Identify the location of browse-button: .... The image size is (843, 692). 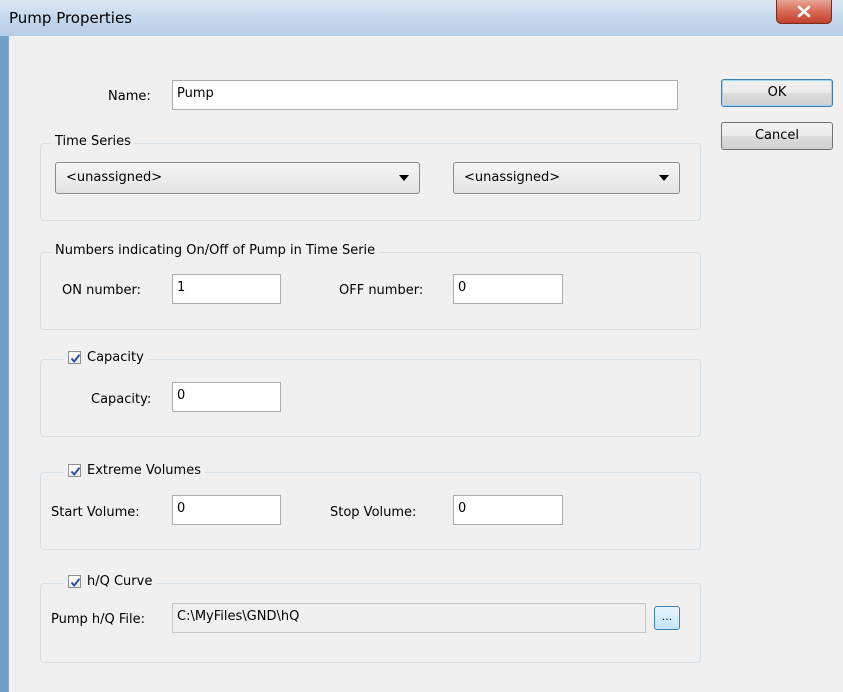
(667, 618).